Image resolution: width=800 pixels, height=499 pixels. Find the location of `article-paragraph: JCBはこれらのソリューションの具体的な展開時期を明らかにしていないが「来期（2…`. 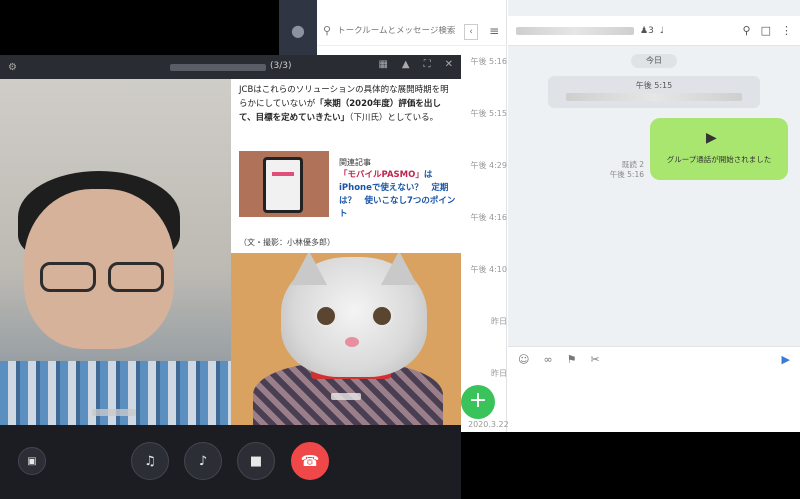

article-paragraph: JCBはこれらのソリューションの具体的な展開時期を明らかにしていないが「来期（2… is located at coordinates (346, 104).